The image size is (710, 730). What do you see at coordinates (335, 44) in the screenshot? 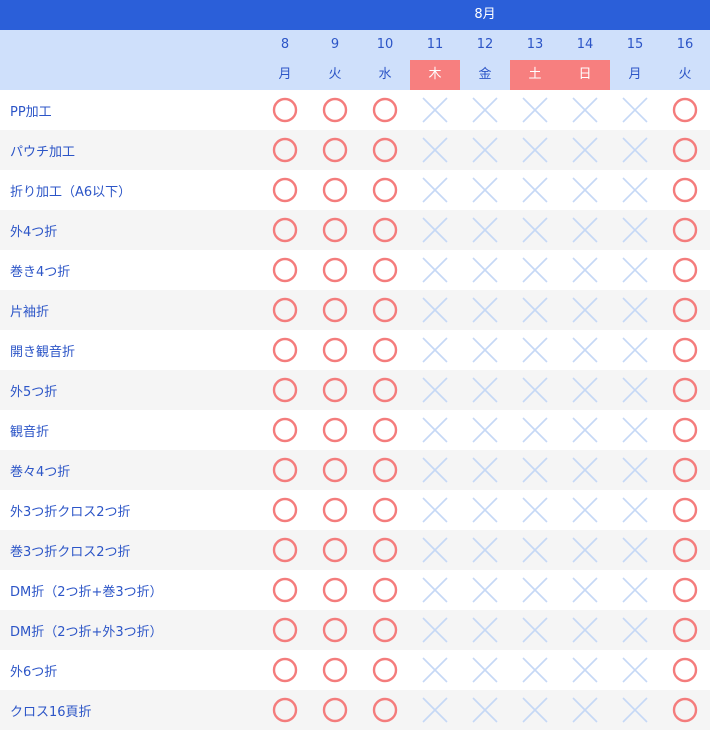
I see `day-number: 9` at bounding box center [335, 44].